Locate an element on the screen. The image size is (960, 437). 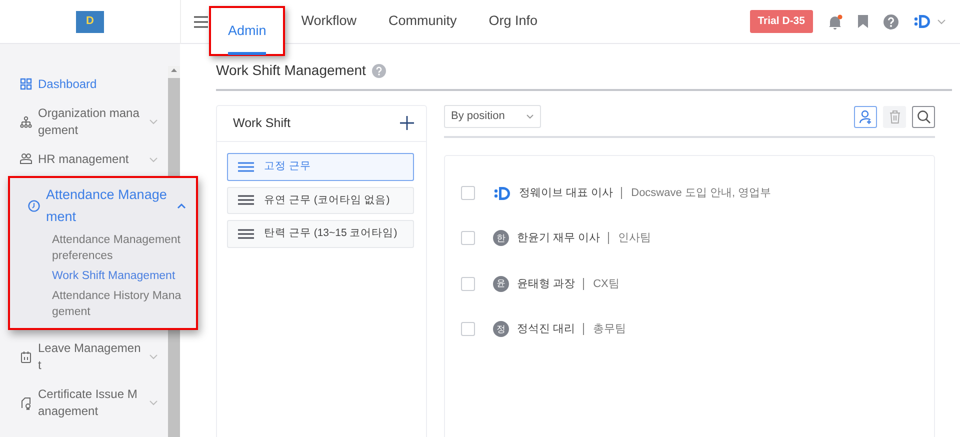
avatar: 정 is located at coordinates (501, 329).